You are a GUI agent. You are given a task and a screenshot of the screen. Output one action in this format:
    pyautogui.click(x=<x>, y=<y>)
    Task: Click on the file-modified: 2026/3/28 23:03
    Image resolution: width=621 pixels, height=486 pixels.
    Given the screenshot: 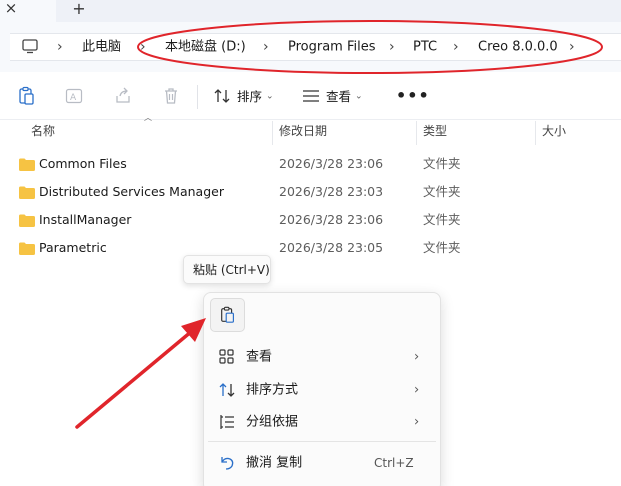 What is the action you would take?
    pyautogui.click(x=331, y=191)
    